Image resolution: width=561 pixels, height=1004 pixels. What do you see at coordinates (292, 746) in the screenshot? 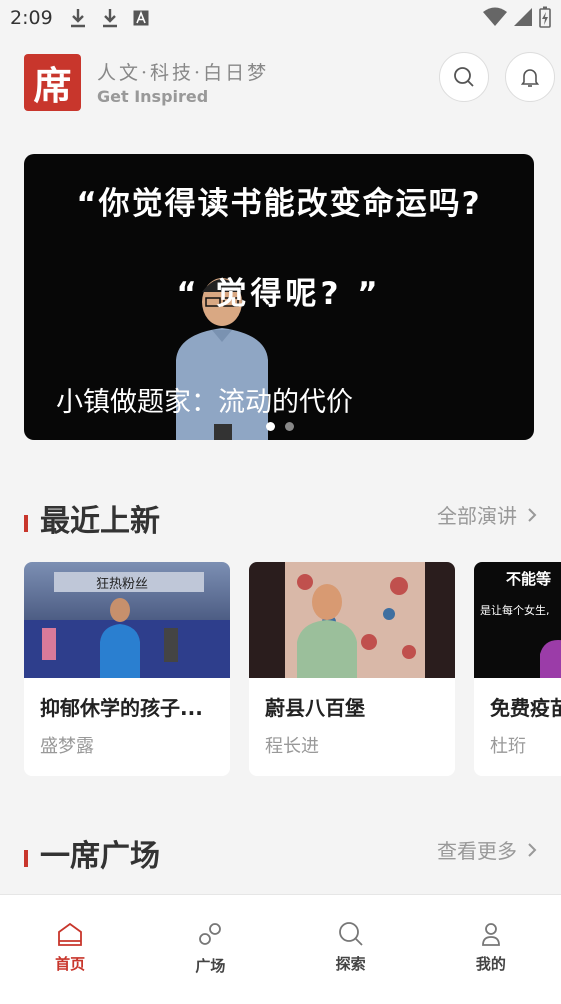
I see `talk-speaker: 程长进` at bounding box center [292, 746].